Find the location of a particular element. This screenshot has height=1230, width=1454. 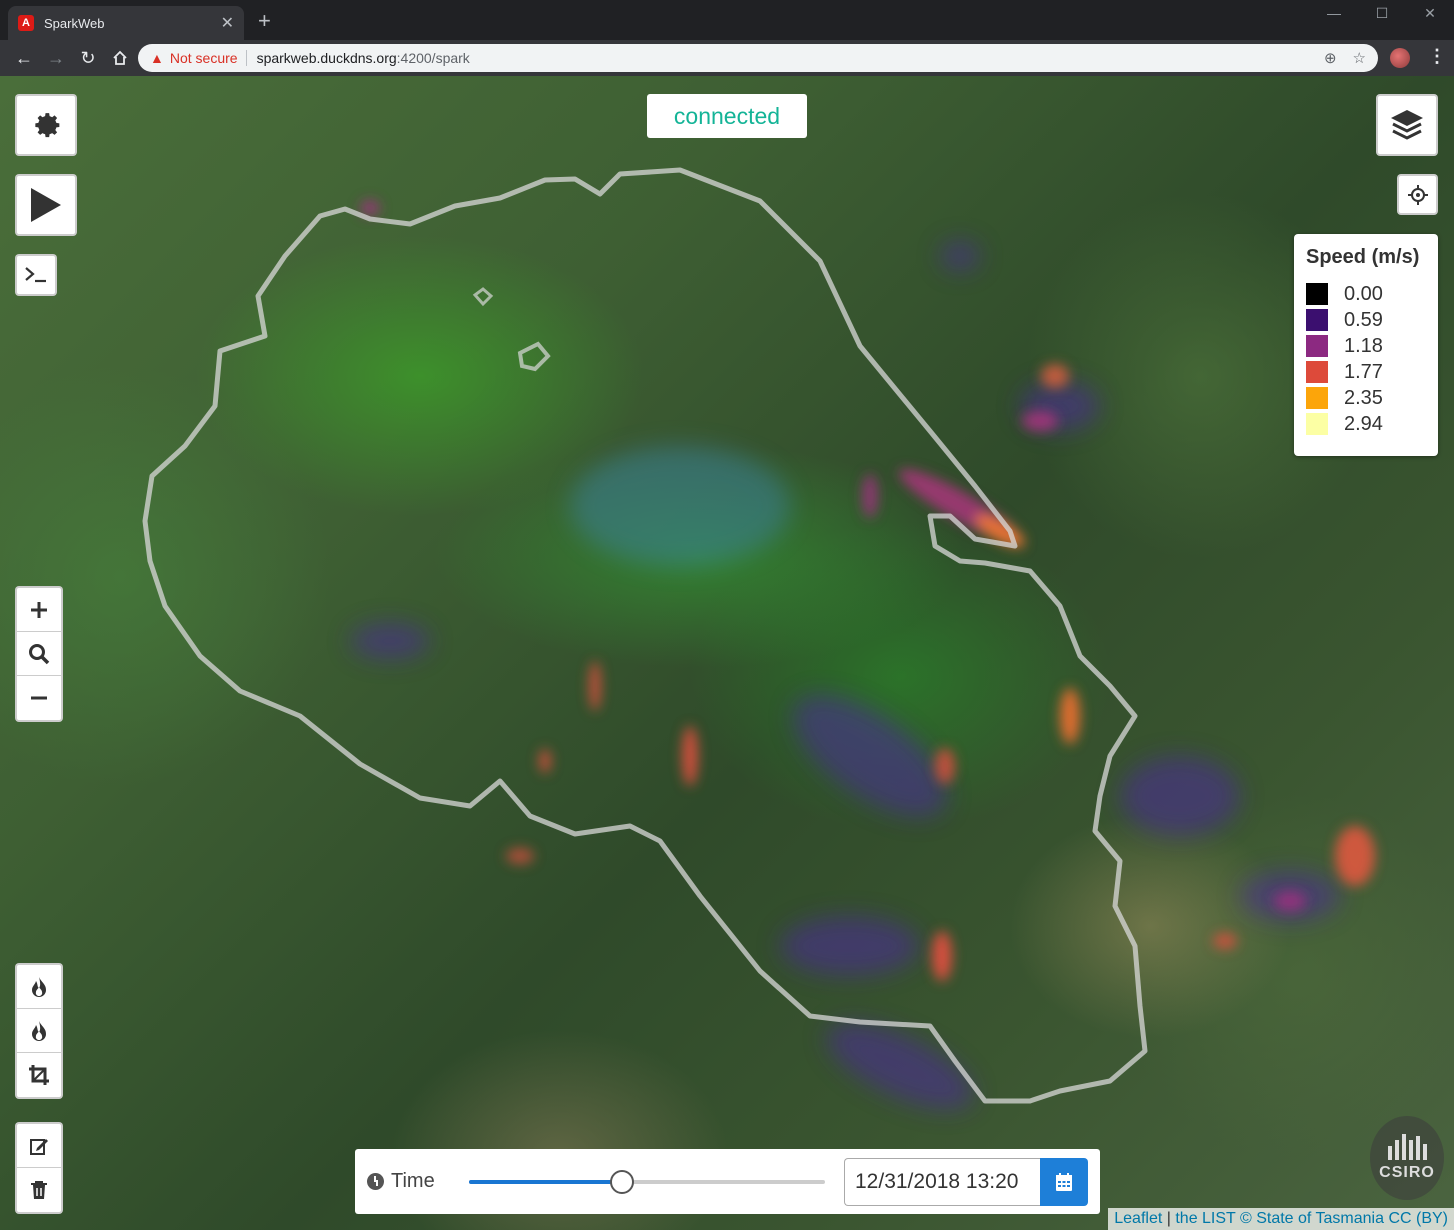

legend-title: Speed (m/s) is located at coordinates (1363, 257).